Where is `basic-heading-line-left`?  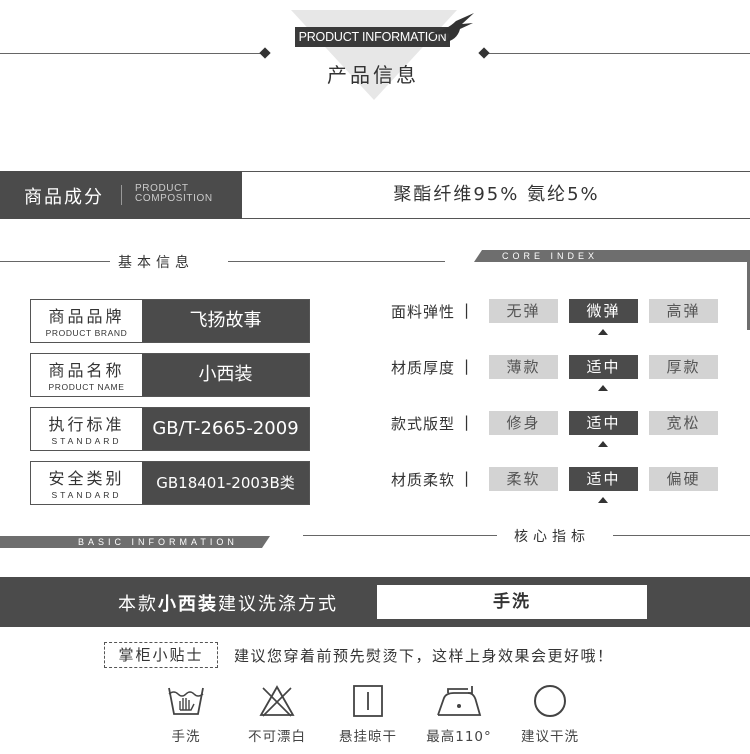 basic-heading-line-left is located at coordinates (55, 261).